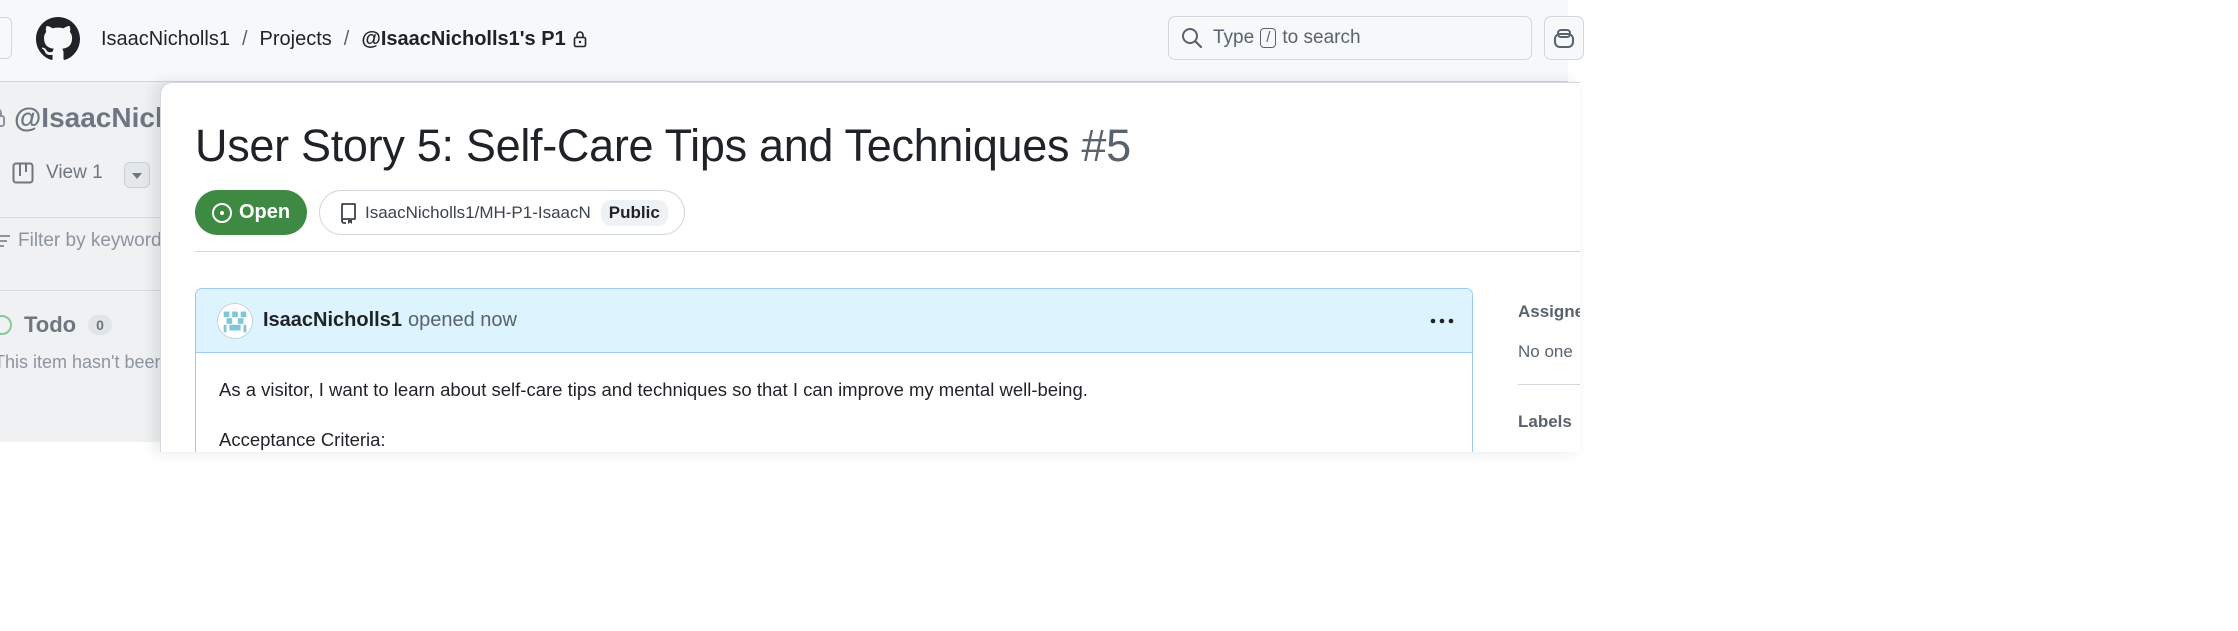 The width and height of the screenshot is (2238, 631). Describe the element at coordinates (834, 321) in the screenshot. I see `comment-header: IsaacNicholls1 opened now` at that location.